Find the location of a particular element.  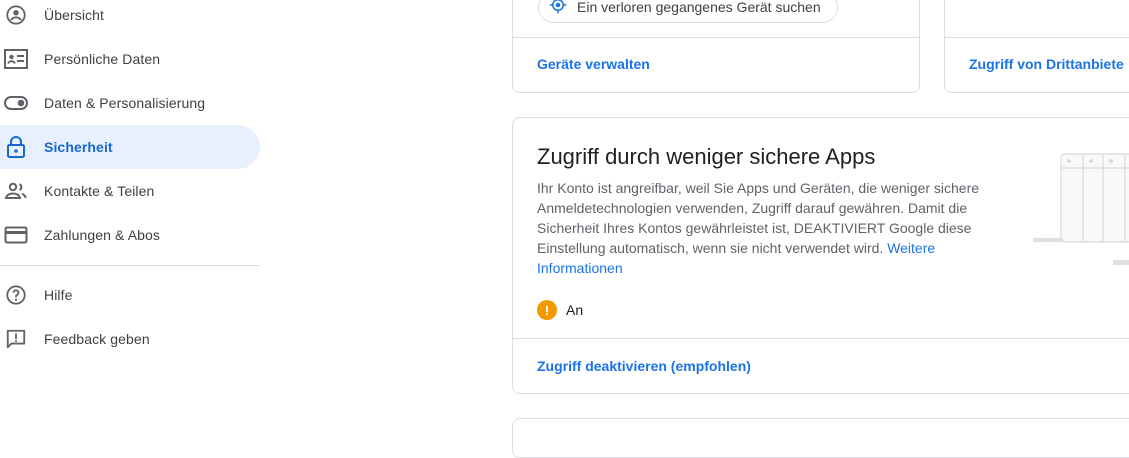

sidebar-item-label: Übersicht is located at coordinates (74, 15).